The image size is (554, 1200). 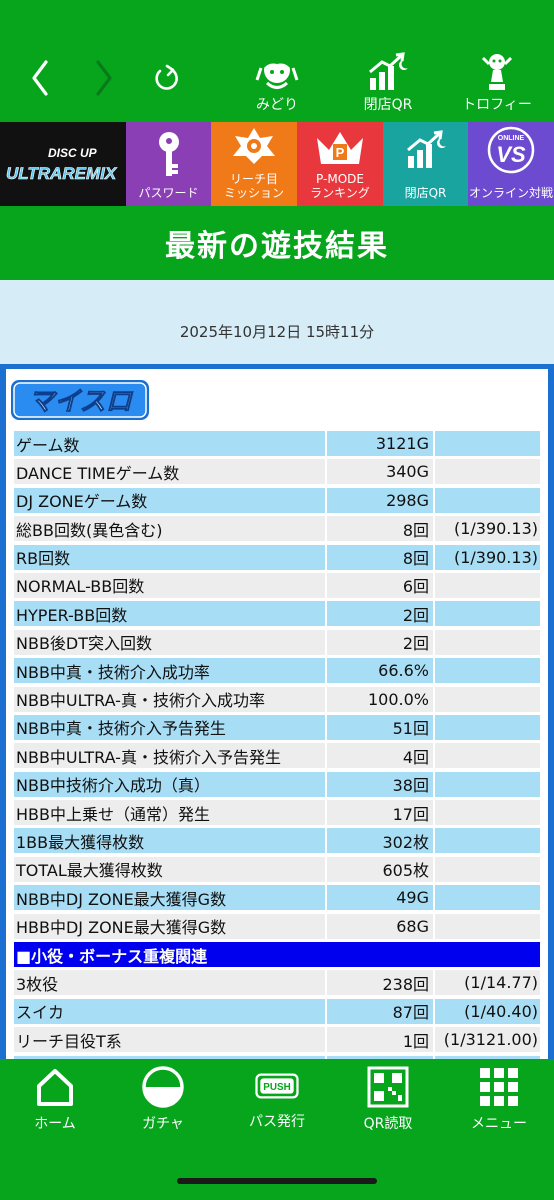 I want to click on table-row: NBB中真・技術介入成功率 66.6%, so click(x=277, y=670).